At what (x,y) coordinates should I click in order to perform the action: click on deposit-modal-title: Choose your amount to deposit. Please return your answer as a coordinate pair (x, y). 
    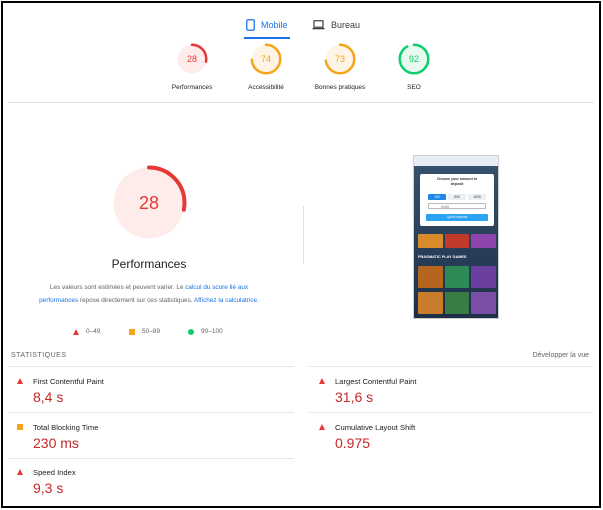
    Looking at the image, I should click on (457, 181).